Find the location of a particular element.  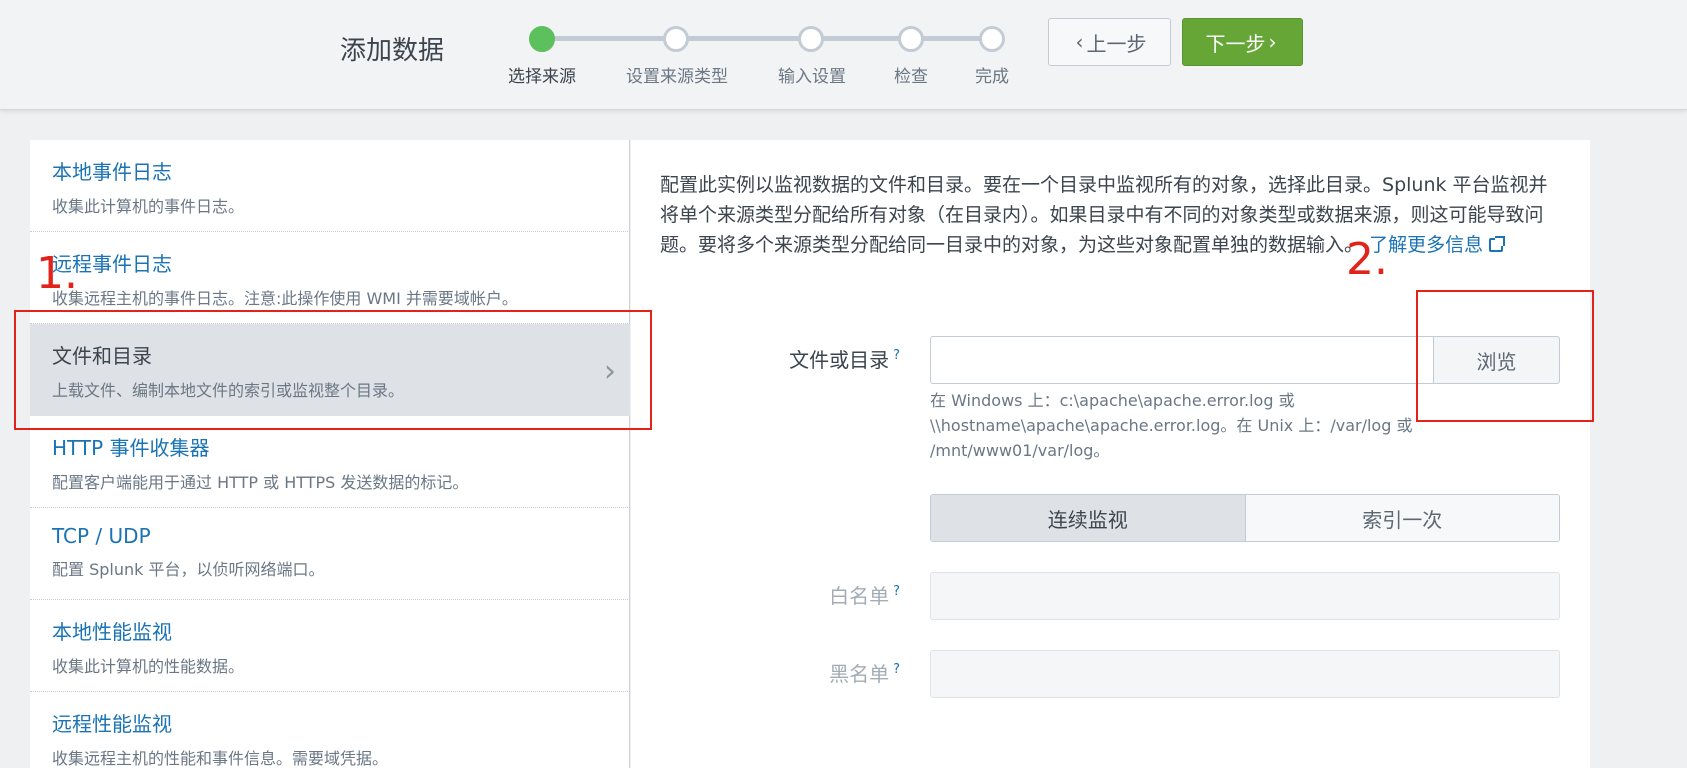

next-button: 下一步 › is located at coordinates (1242, 42).